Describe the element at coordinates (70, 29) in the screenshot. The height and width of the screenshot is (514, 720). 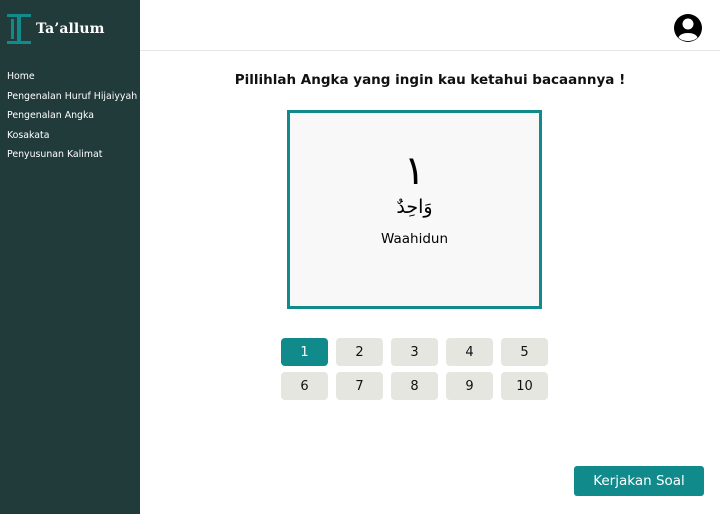
I see `app-title: Ta’allum` at that location.